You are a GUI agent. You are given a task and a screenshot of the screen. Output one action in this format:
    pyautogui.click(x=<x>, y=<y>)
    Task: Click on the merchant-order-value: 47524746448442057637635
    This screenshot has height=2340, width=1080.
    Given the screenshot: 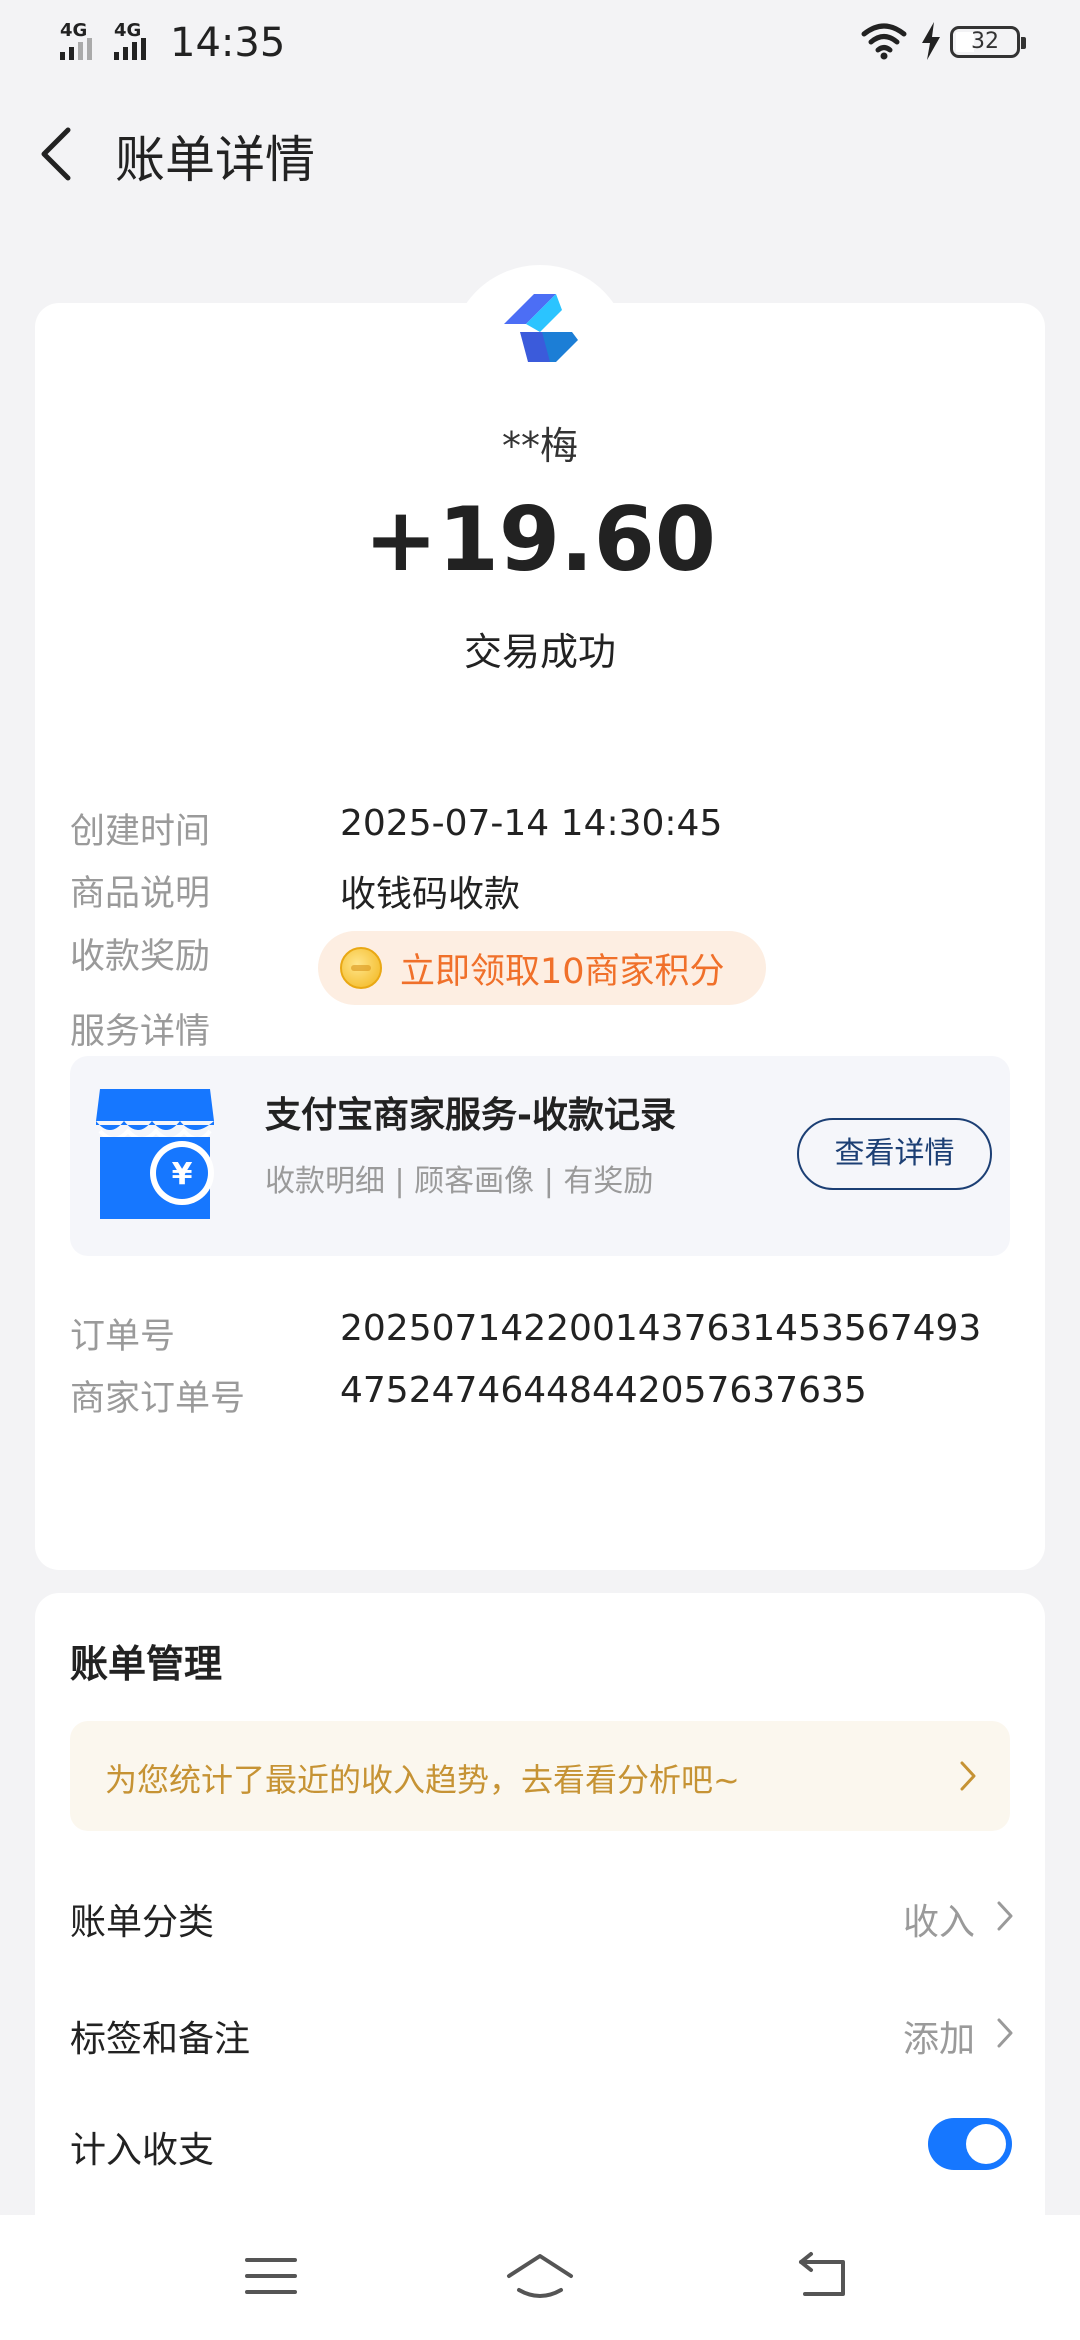 What is the action you would take?
    pyautogui.click(x=603, y=1390)
    